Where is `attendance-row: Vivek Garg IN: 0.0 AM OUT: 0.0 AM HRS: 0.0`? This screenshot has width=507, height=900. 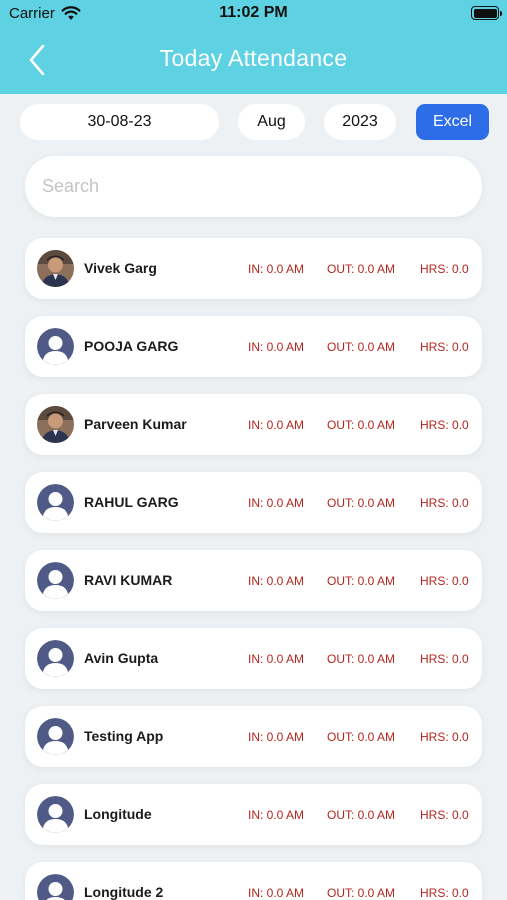 attendance-row: Vivek Garg IN: 0.0 AM OUT: 0.0 AM HRS: 0.0 is located at coordinates (253, 268).